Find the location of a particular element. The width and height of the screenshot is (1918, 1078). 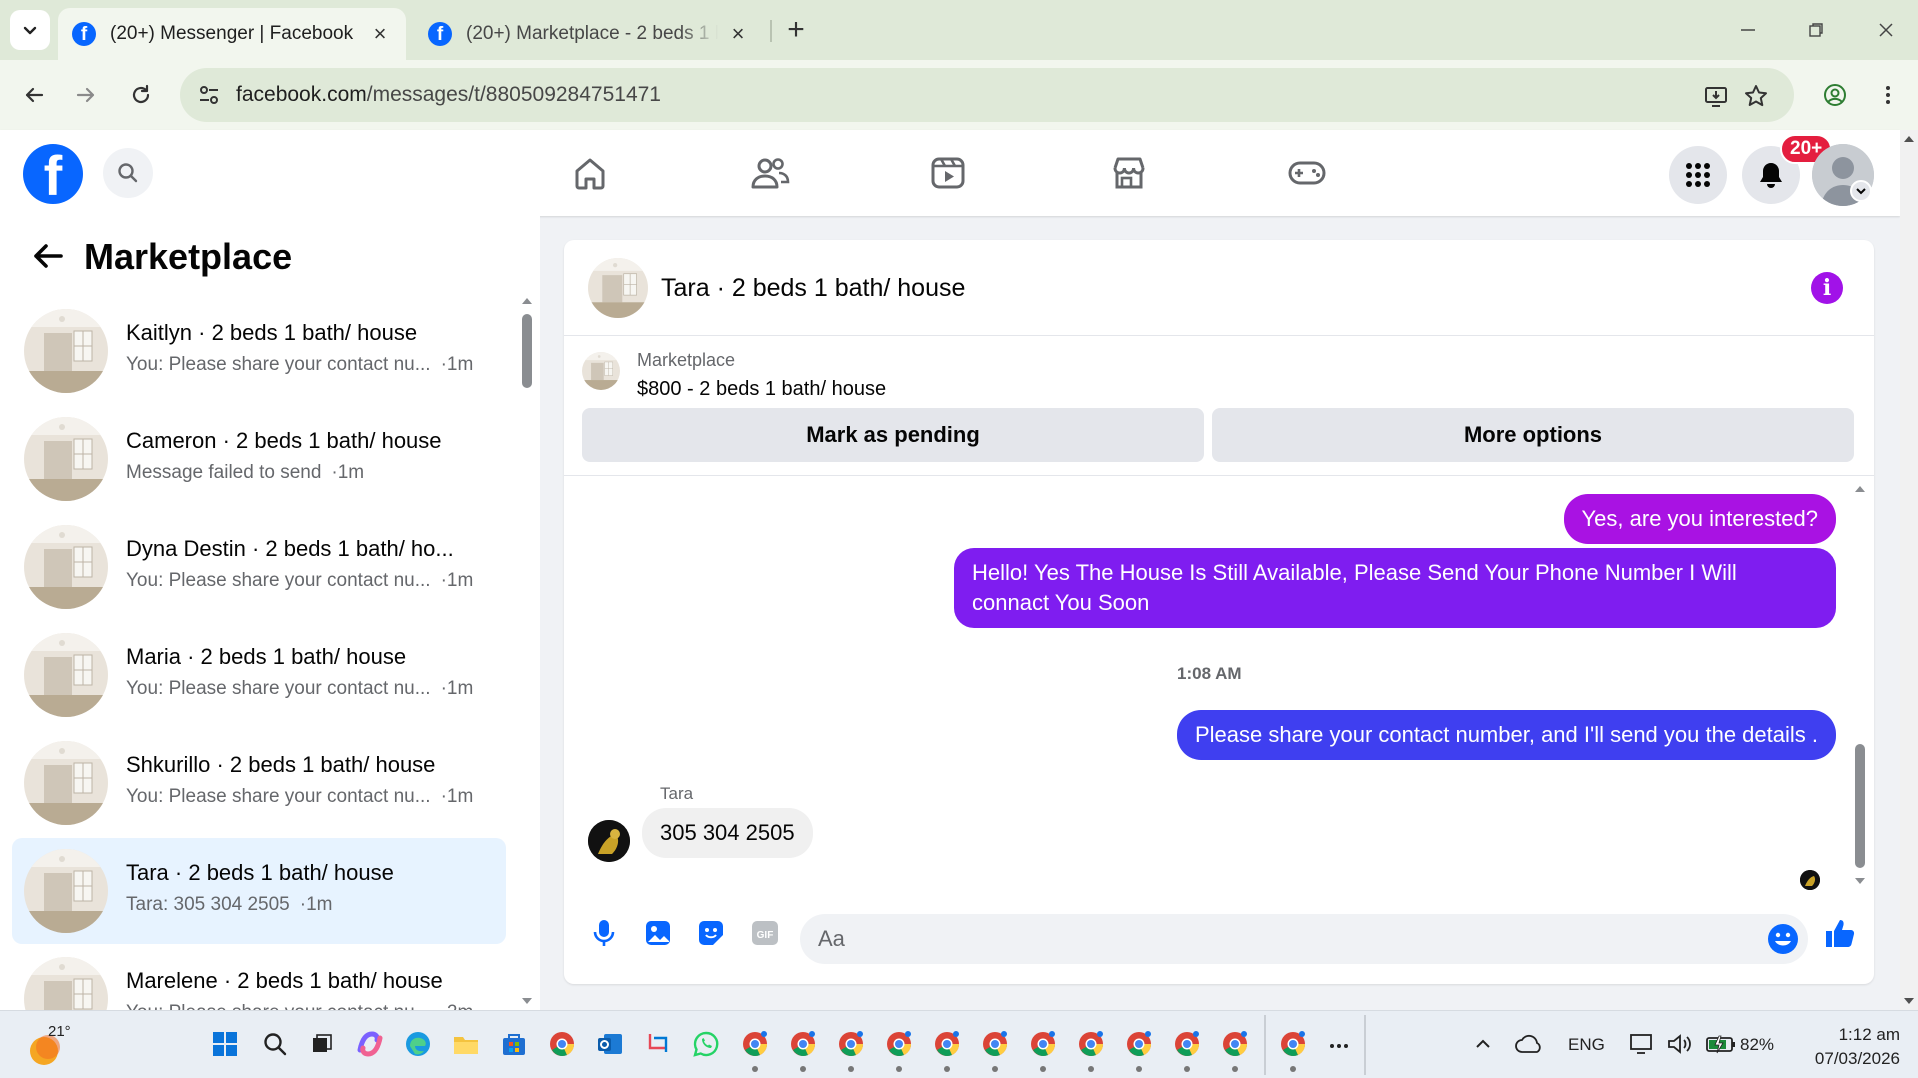

install-app-icon is located at coordinates (1716, 96).